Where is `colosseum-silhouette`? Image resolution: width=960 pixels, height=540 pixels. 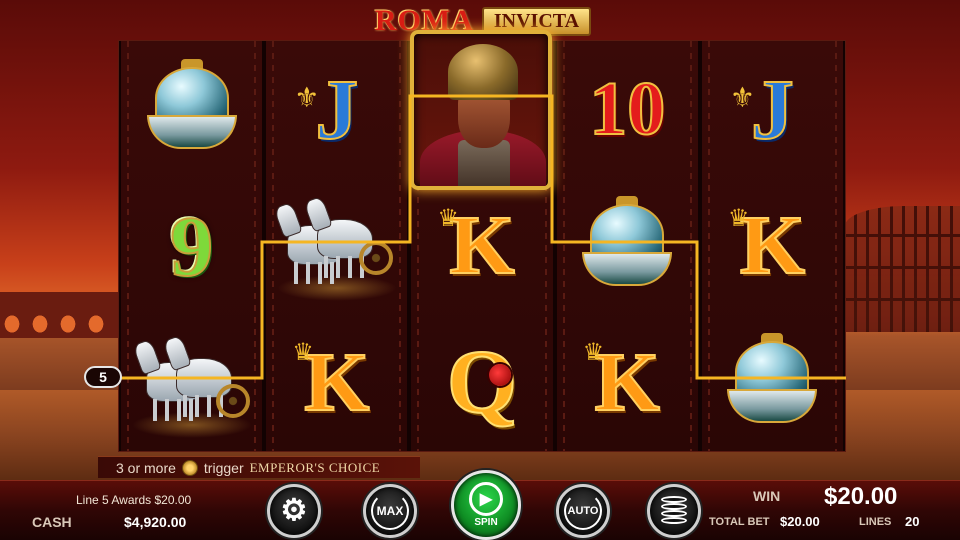
colosseum-silhouette is located at coordinates (902, 269).